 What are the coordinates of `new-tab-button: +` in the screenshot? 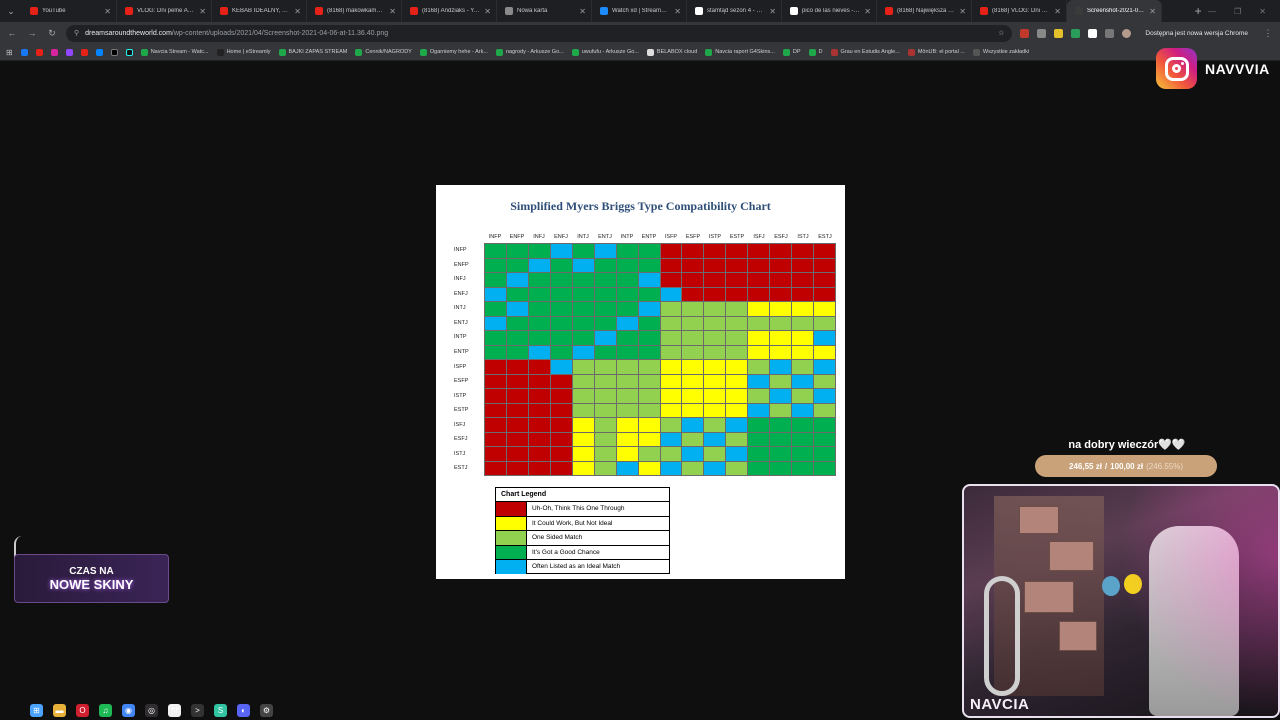 It's located at (1198, 11).